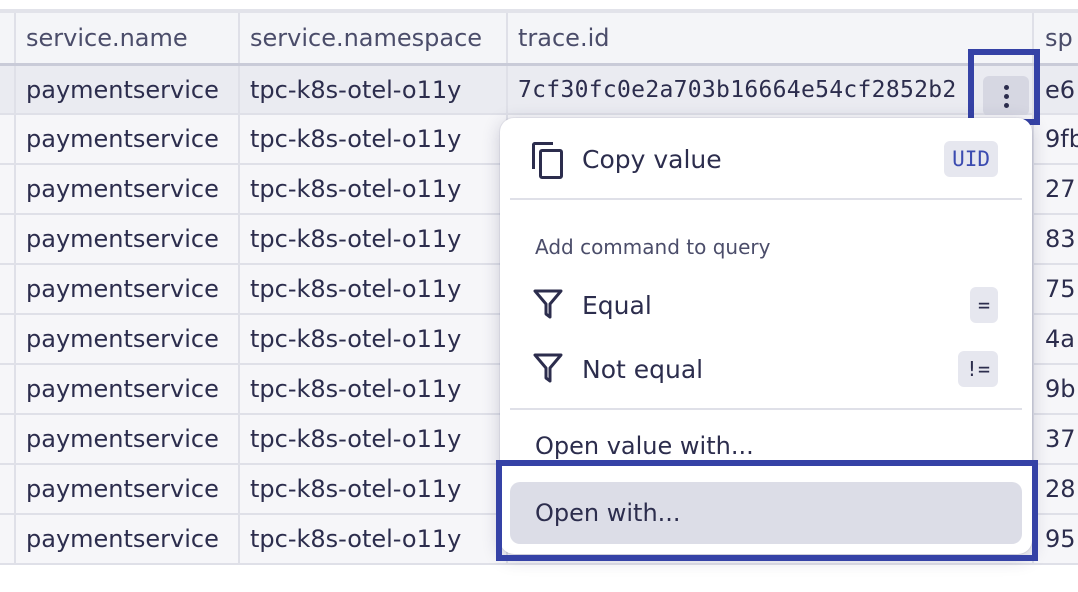 This screenshot has width=1078, height=592. What do you see at coordinates (1056, 389) in the screenshot?
I see `cell-span: 9b` at bounding box center [1056, 389].